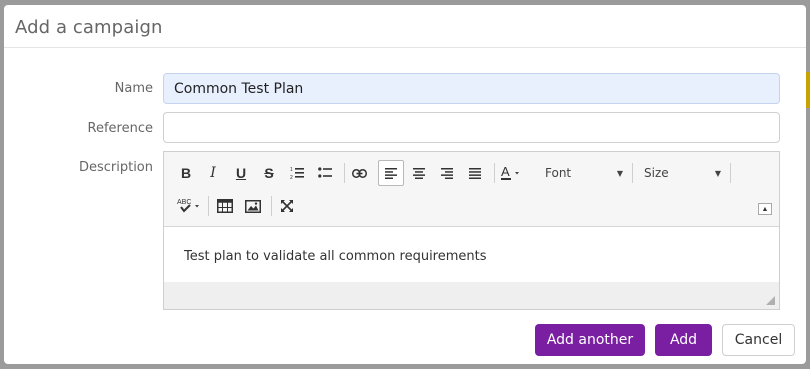 The image size is (810, 369). Describe the element at coordinates (291, 170) in the screenshot. I see `svg-text: 1` at that location.